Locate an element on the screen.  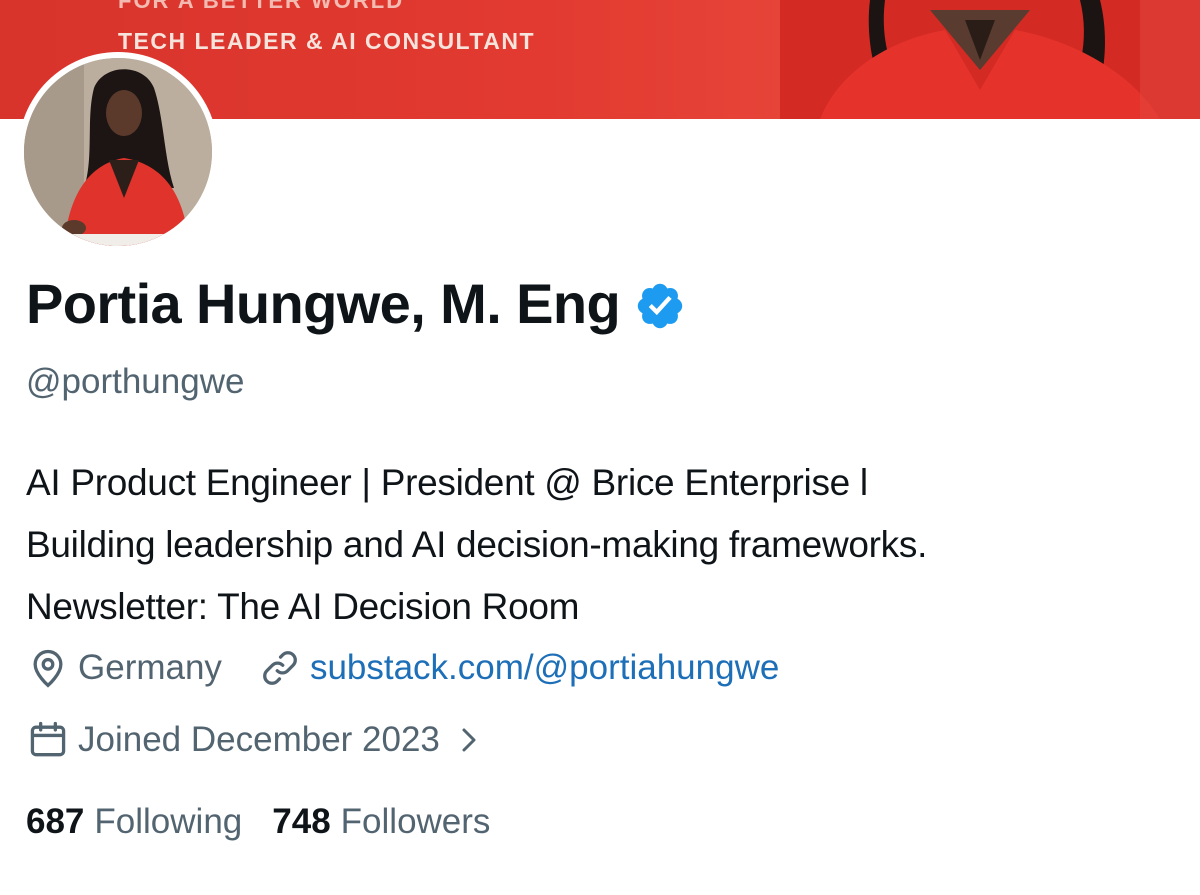
joined-text: Joined December 2023 is located at coordinates (259, 739).